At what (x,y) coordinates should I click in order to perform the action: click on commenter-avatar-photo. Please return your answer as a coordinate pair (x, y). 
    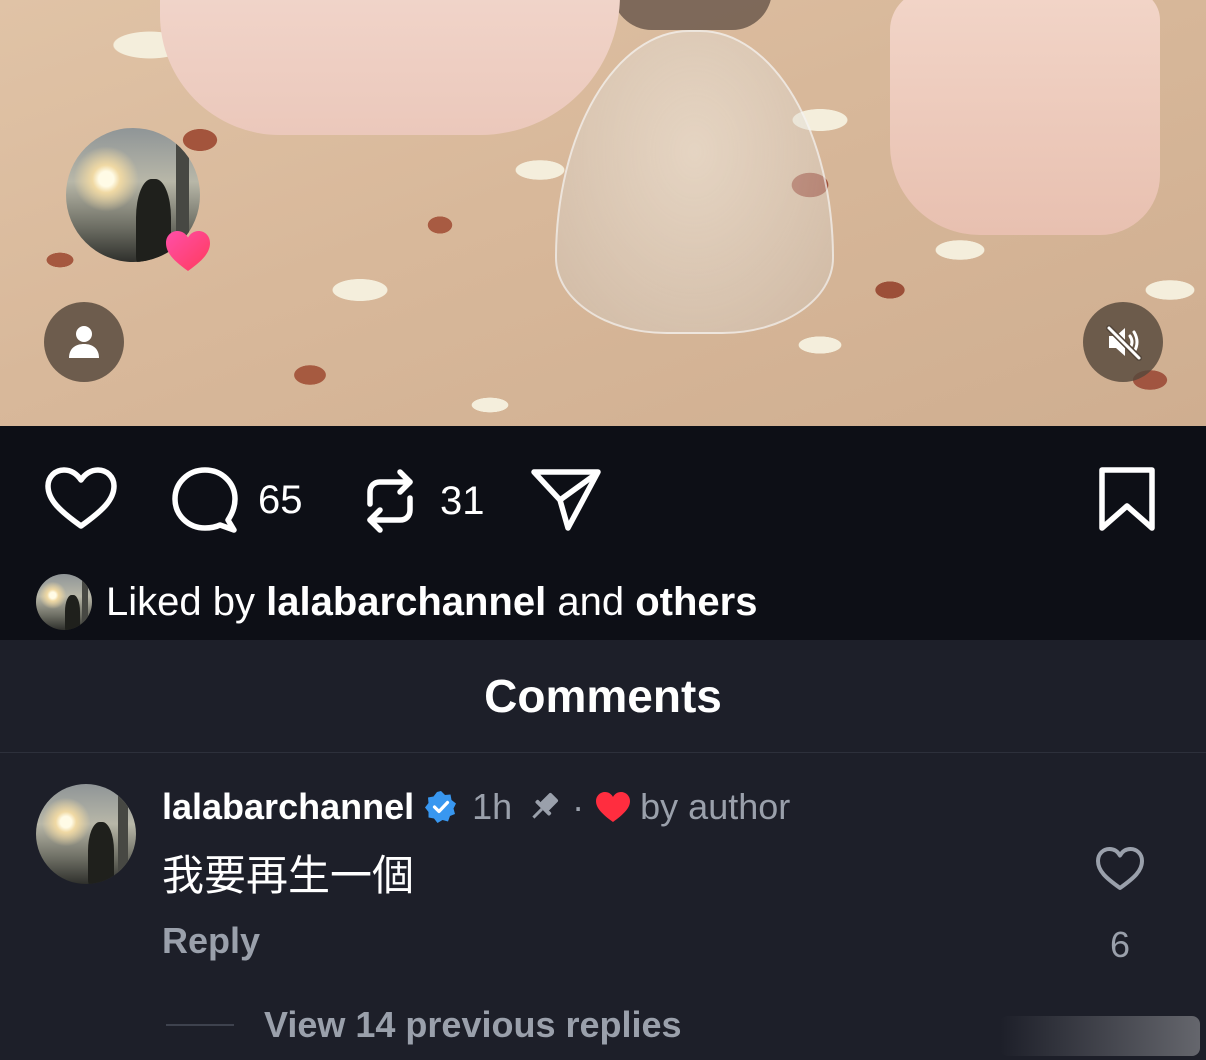
    Looking at the image, I should click on (86, 834).